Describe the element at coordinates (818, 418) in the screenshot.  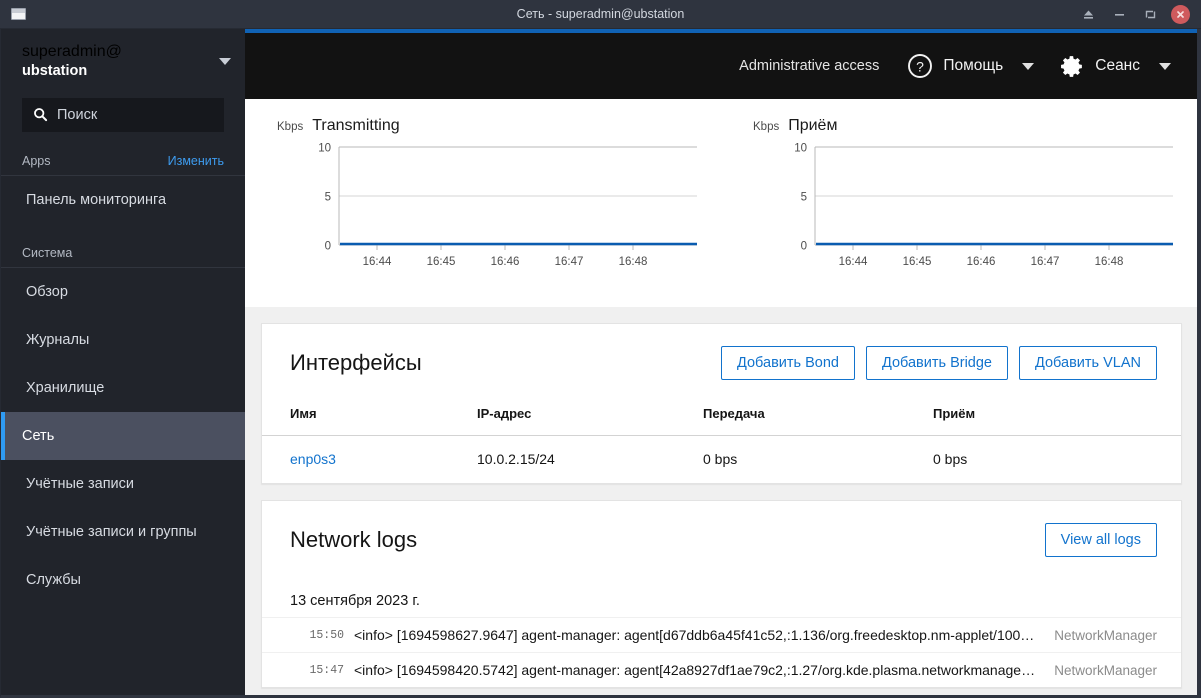
I see `column-header-tx: Передача` at that location.